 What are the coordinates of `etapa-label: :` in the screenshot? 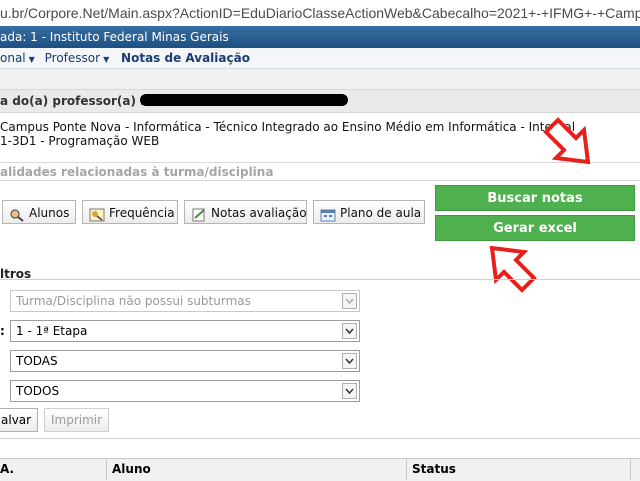 It's located at (2, 331).